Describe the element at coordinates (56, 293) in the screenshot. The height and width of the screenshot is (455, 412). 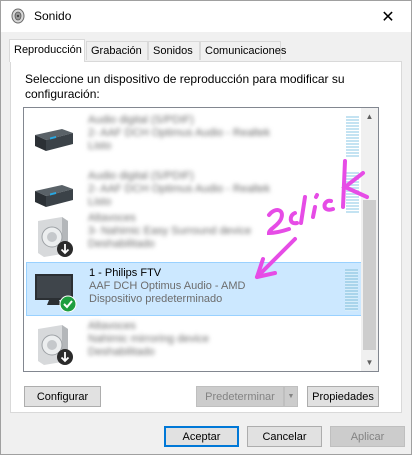
I see `monitor-default-icon` at that location.